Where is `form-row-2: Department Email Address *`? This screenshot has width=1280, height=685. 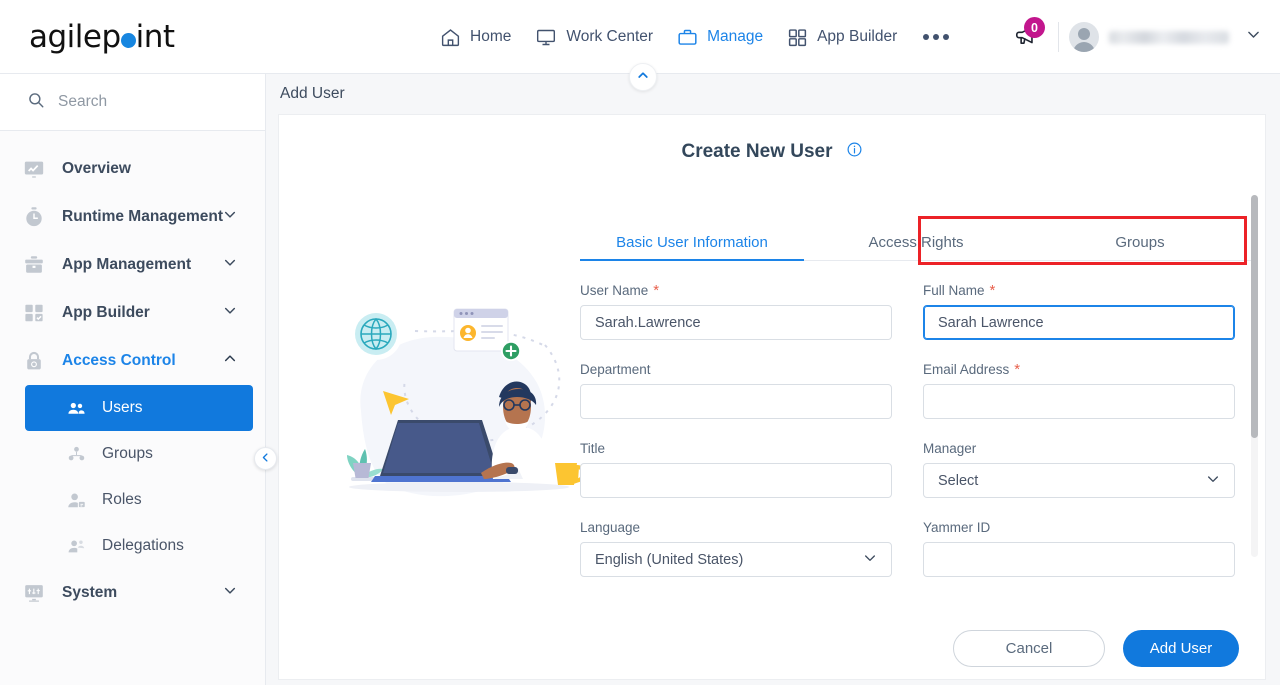 form-row-2: Department Email Address * is located at coordinates (916, 390).